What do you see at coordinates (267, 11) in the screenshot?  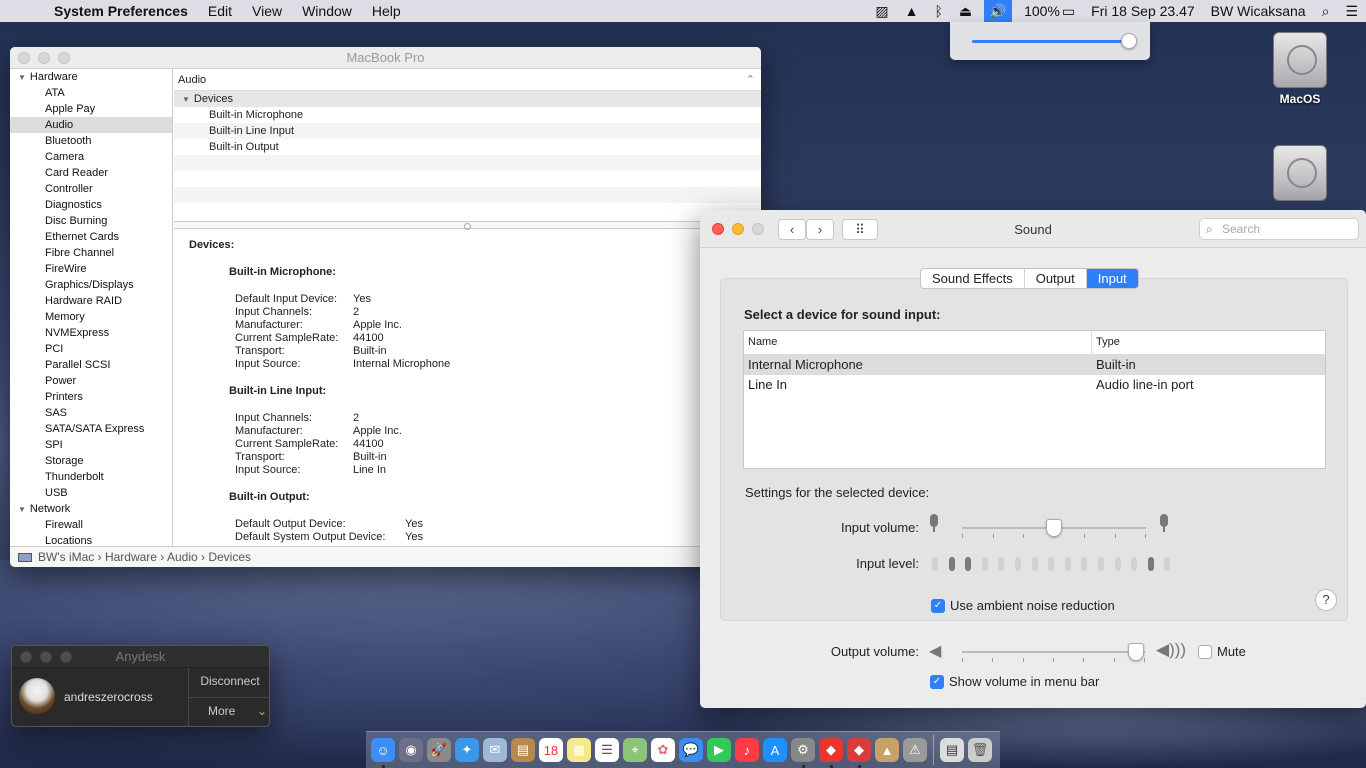 I see `menu-view: View` at bounding box center [267, 11].